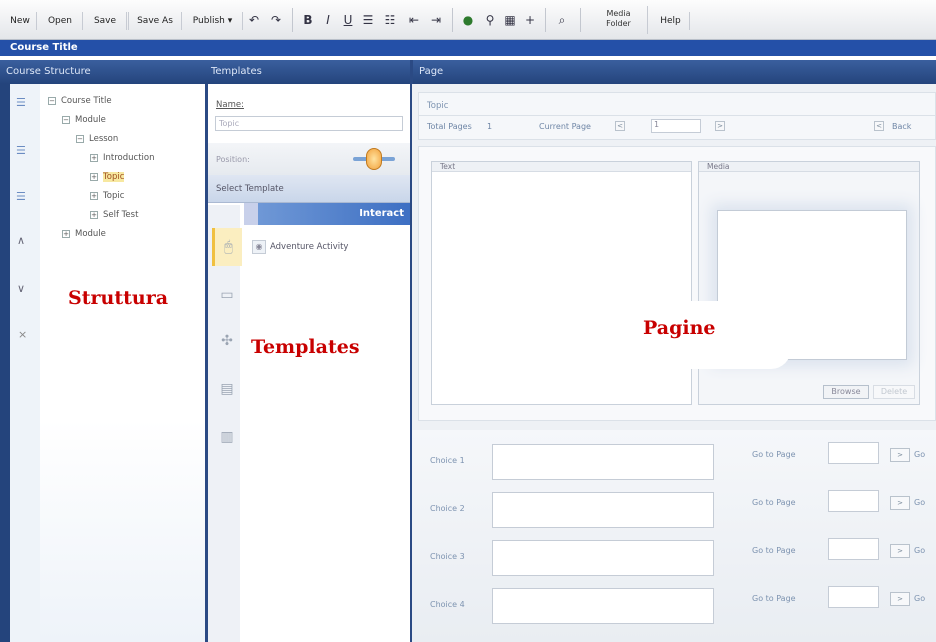 Image resolution: width=936 pixels, height=642 pixels. What do you see at coordinates (449, 126) in the screenshot?
I see `total-pages-label: Total Pages` at bounding box center [449, 126].